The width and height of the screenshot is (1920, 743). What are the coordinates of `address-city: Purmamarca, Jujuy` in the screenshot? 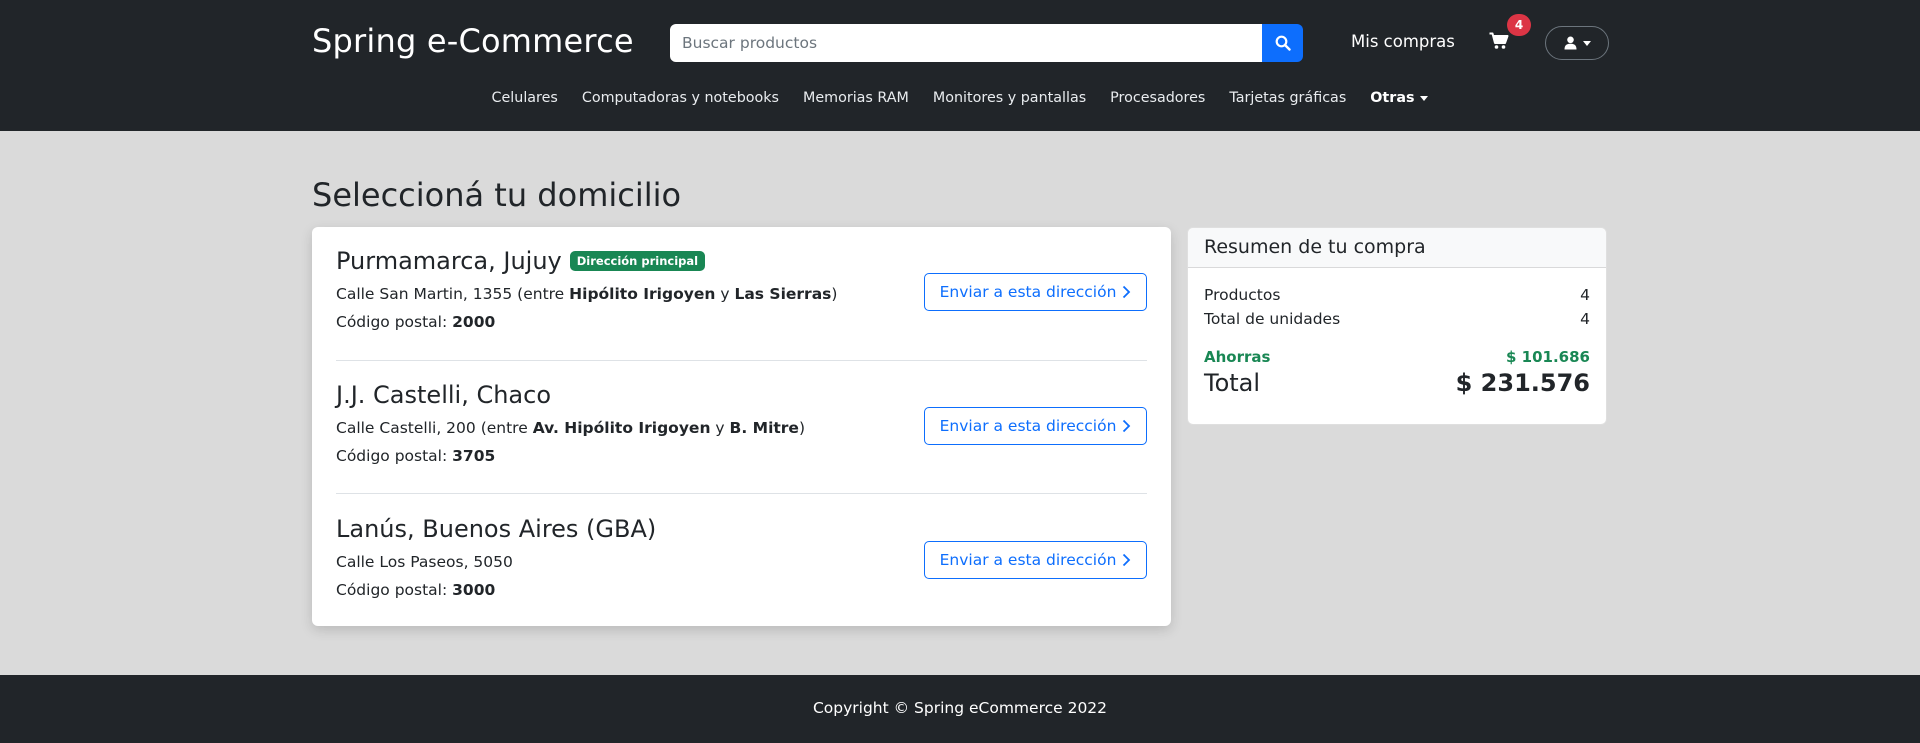 It's located at (449, 261).